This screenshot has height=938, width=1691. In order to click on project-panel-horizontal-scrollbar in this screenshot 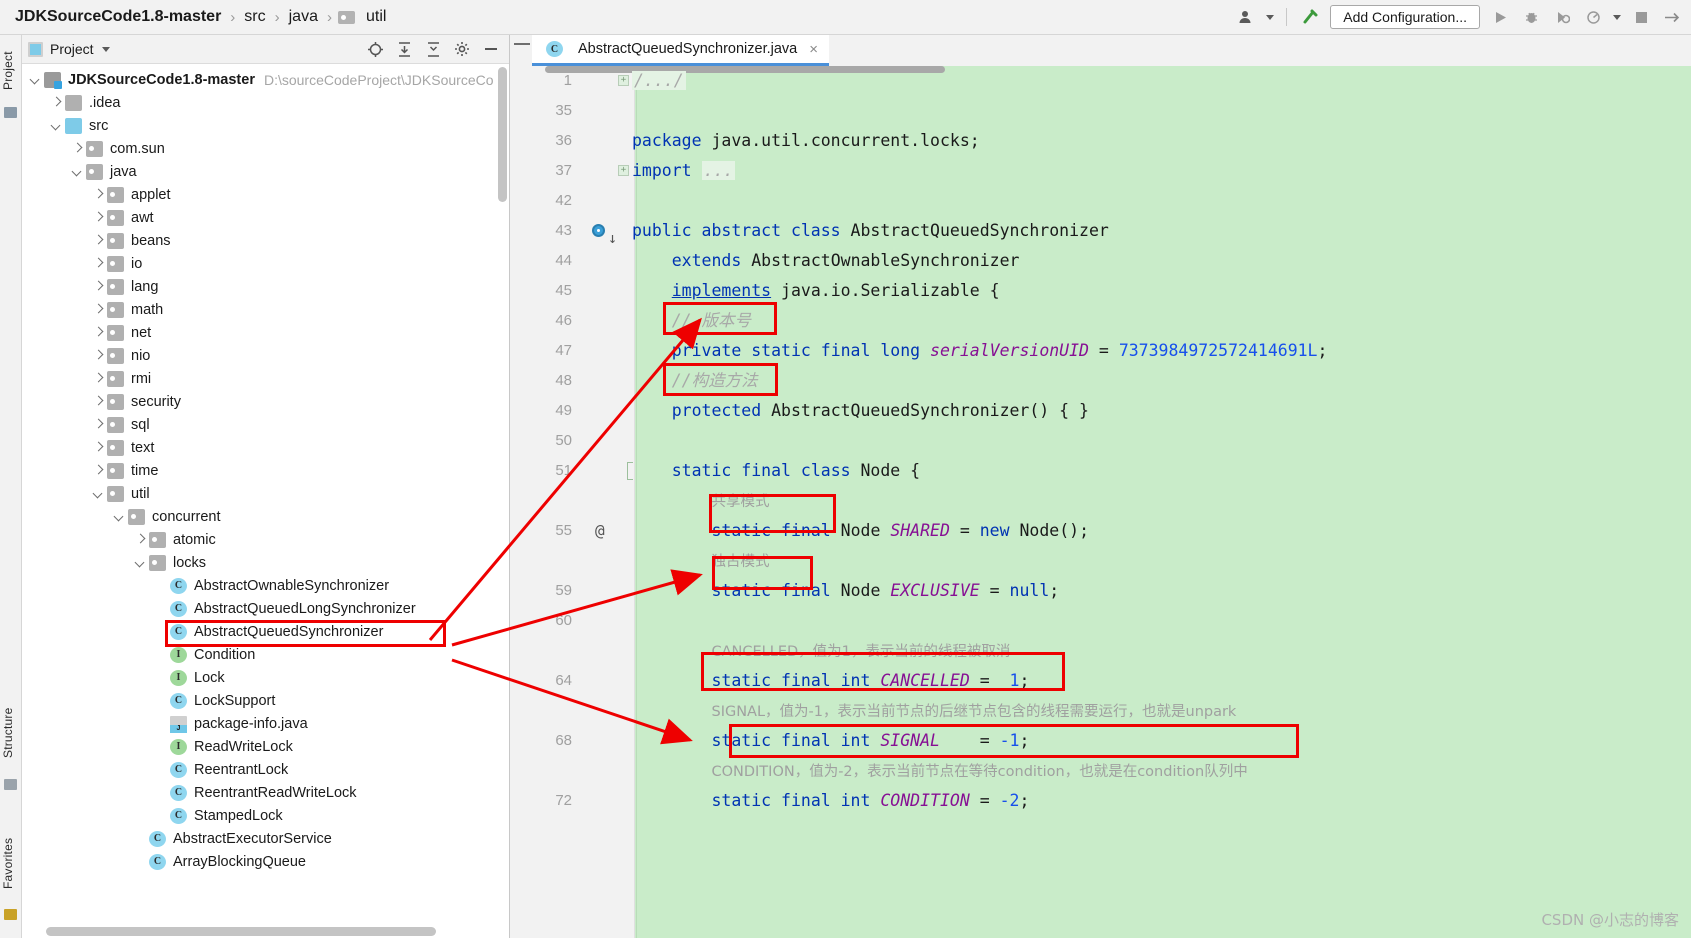, I will do `click(241, 931)`.